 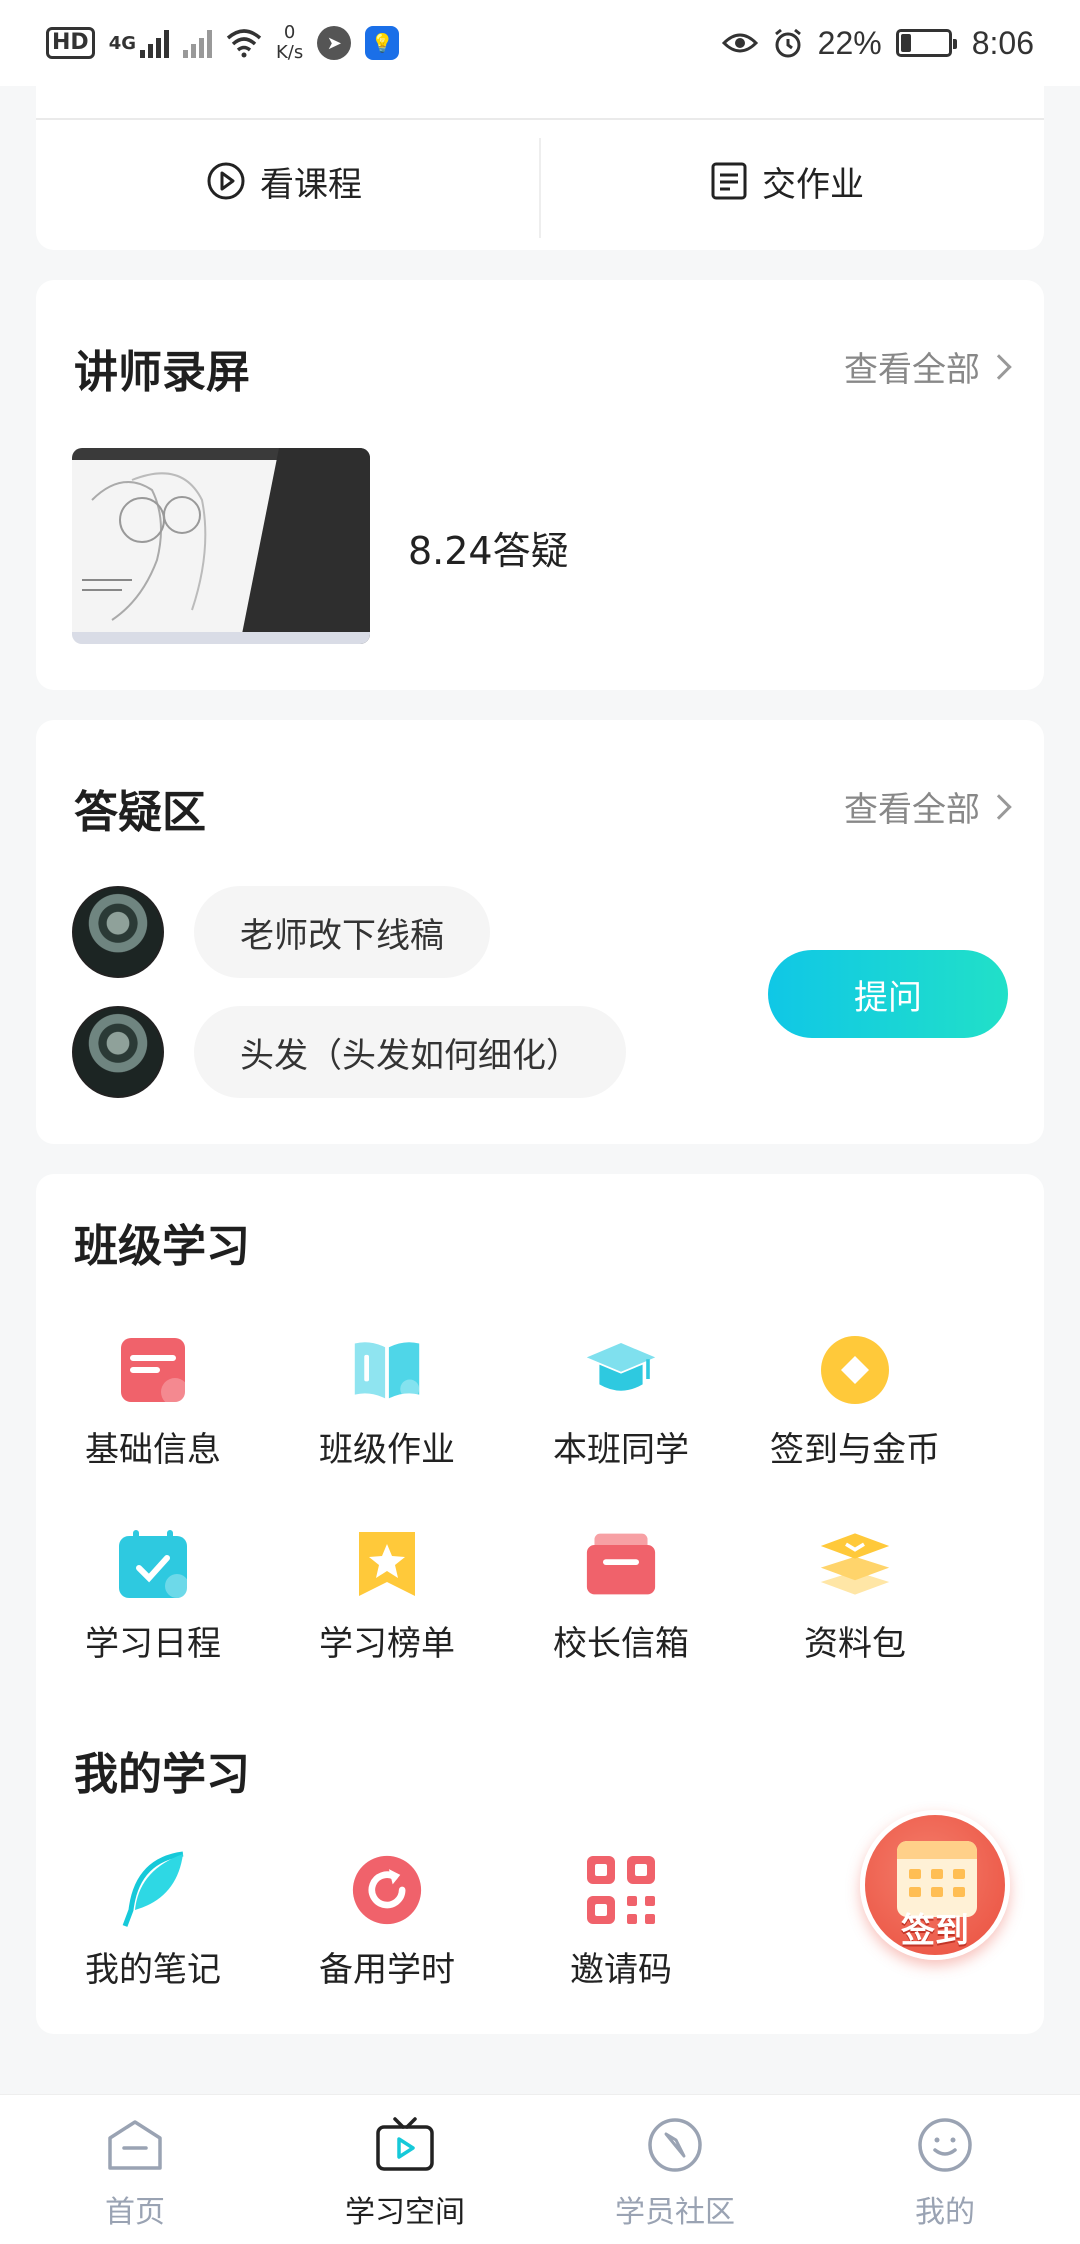 What do you see at coordinates (621, 1890) in the screenshot?
I see `qr-code-icon` at bounding box center [621, 1890].